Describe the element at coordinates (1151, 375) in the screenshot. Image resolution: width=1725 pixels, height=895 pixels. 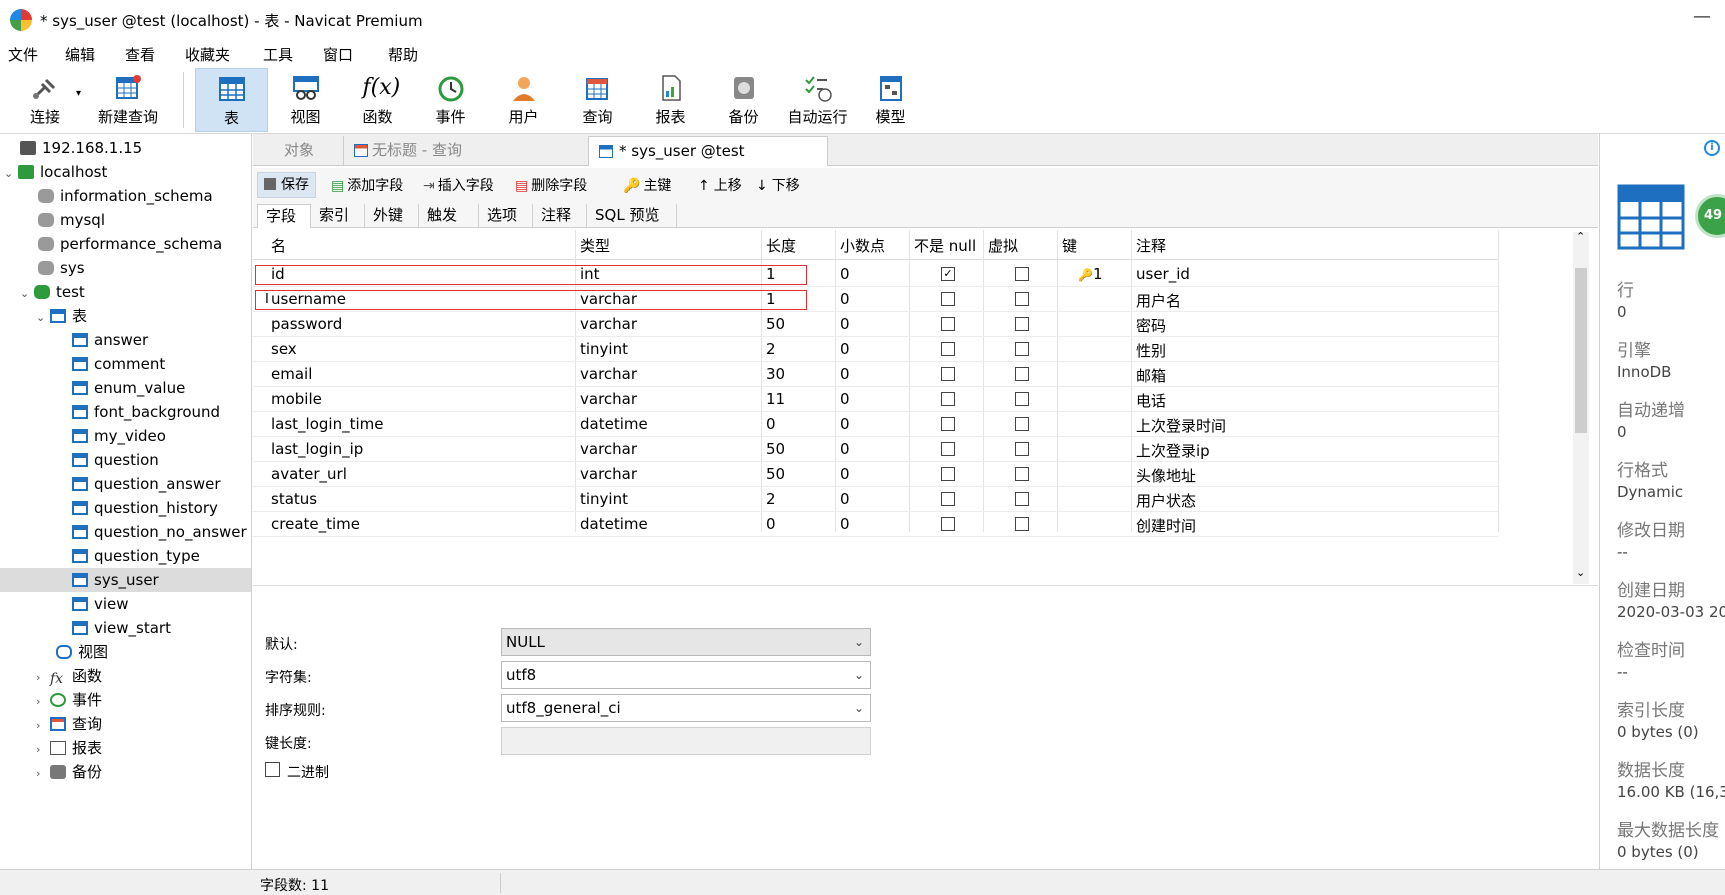
I see `cell-comment: 邮箱` at that location.